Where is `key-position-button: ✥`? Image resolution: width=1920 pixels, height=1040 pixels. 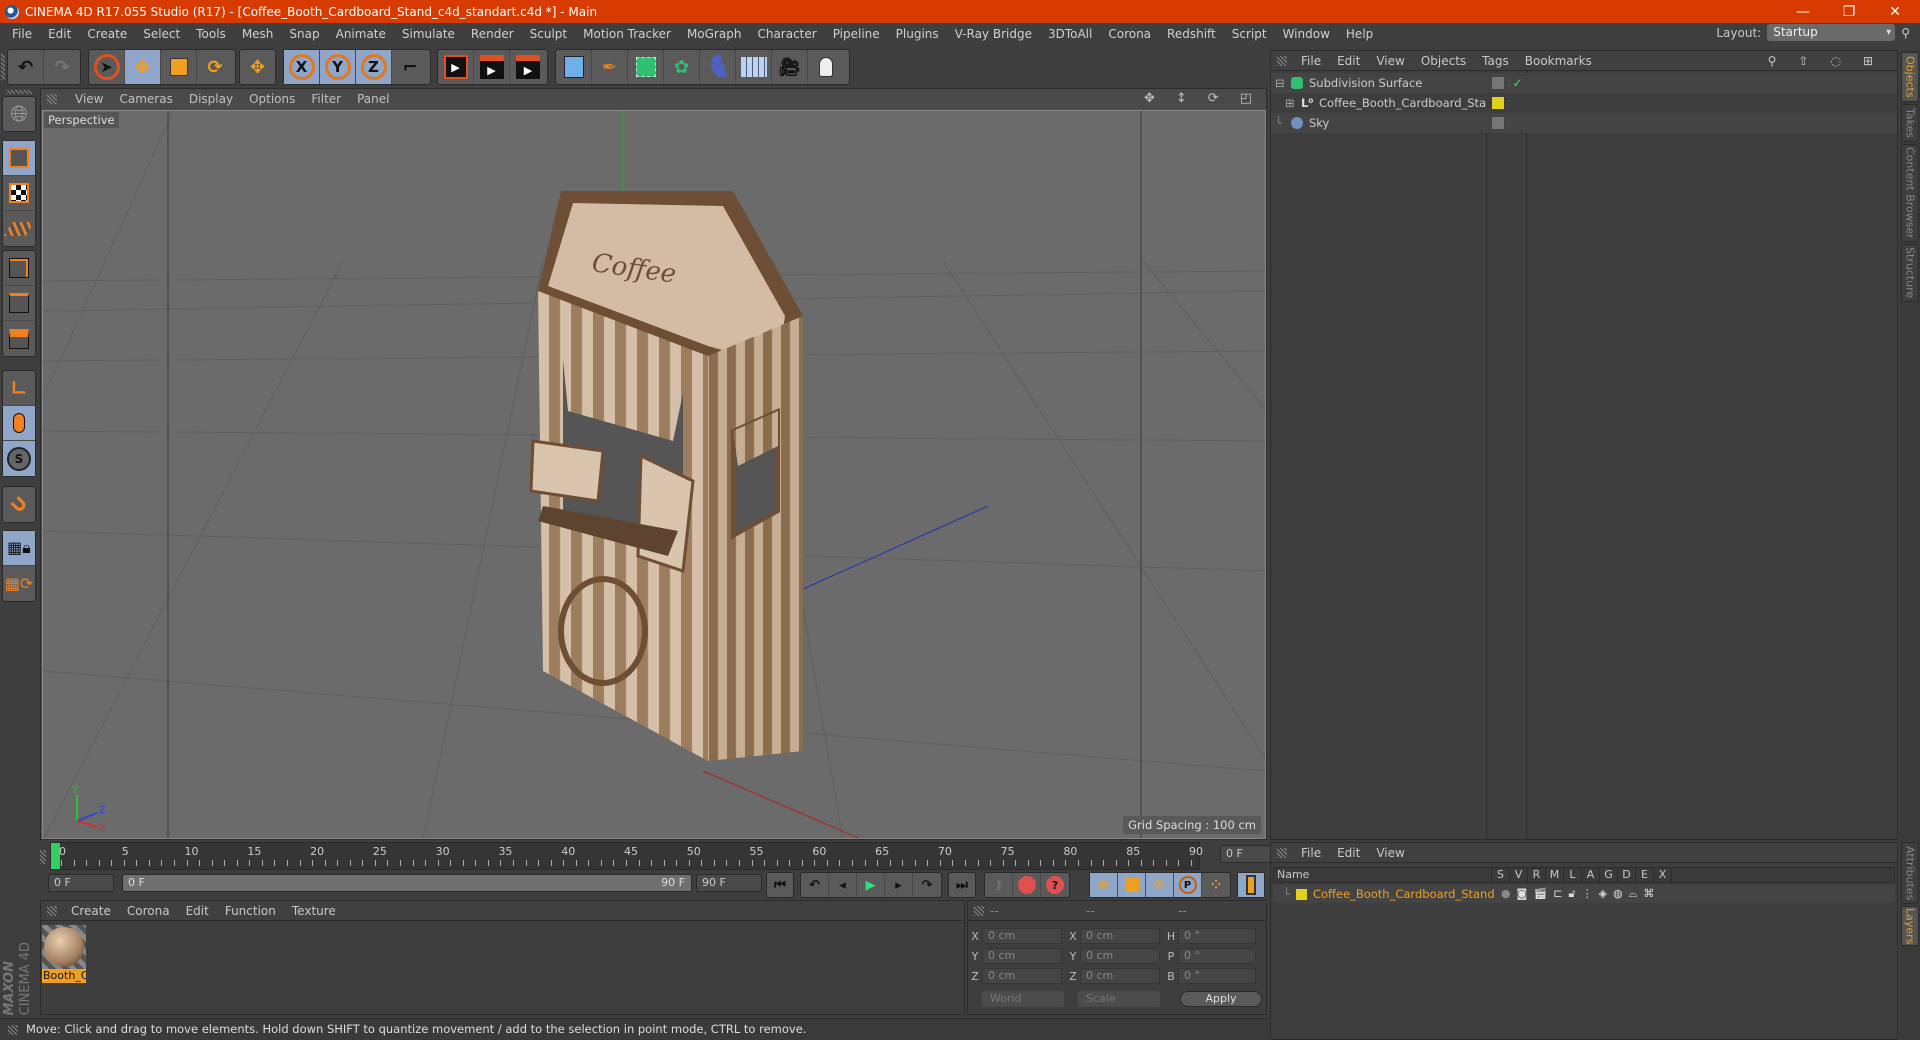
key-position-button: ✥ is located at coordinates (1104, 885).